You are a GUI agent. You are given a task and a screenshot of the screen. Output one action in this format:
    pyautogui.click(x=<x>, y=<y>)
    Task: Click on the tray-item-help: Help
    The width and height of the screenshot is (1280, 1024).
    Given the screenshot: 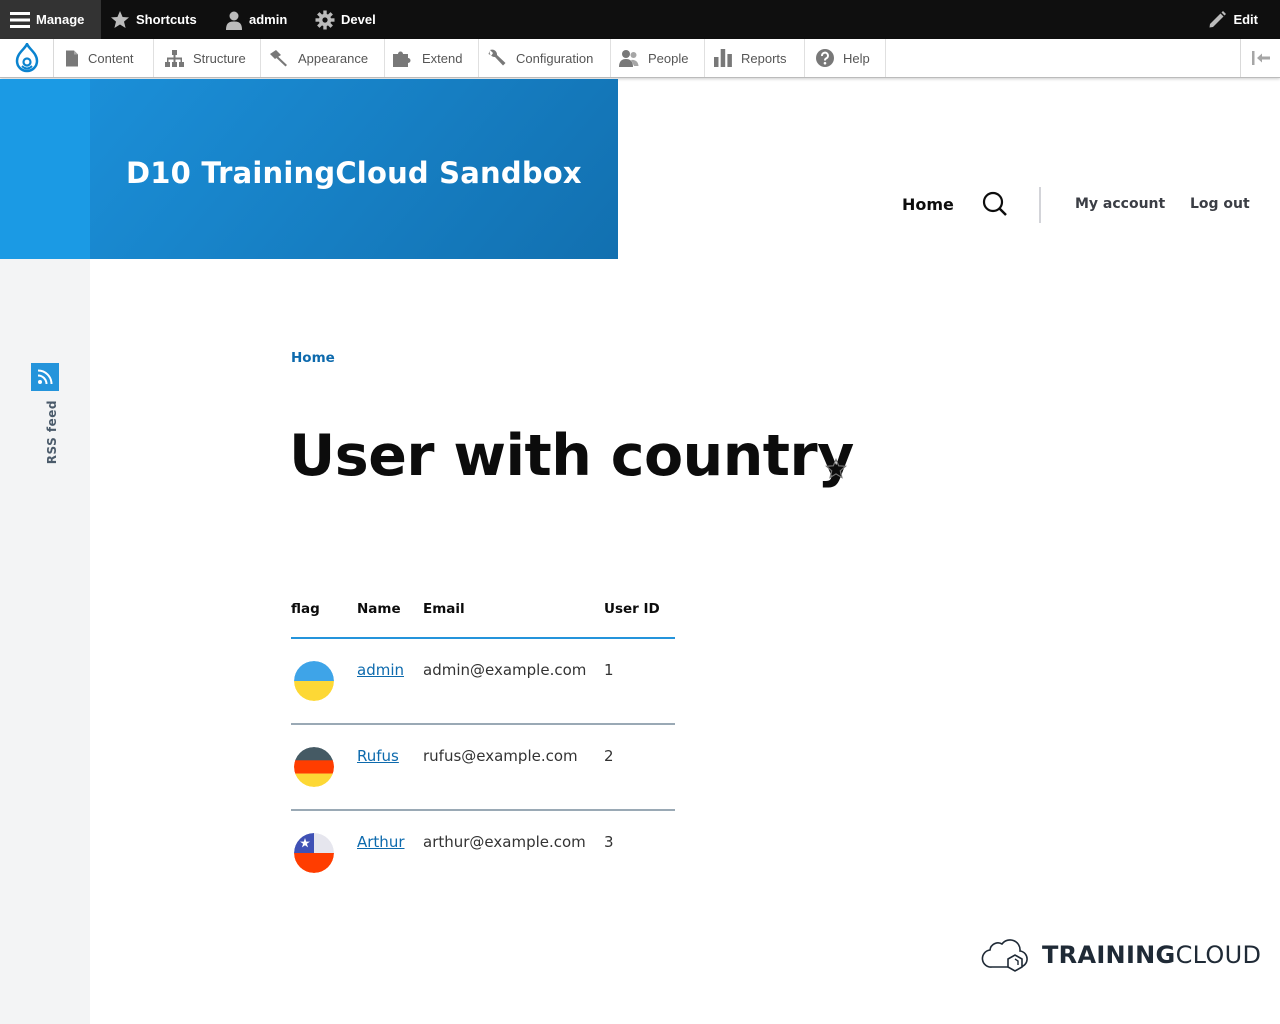 What is the action you would take?
    pyautogui.click(x=845, y=58)
    